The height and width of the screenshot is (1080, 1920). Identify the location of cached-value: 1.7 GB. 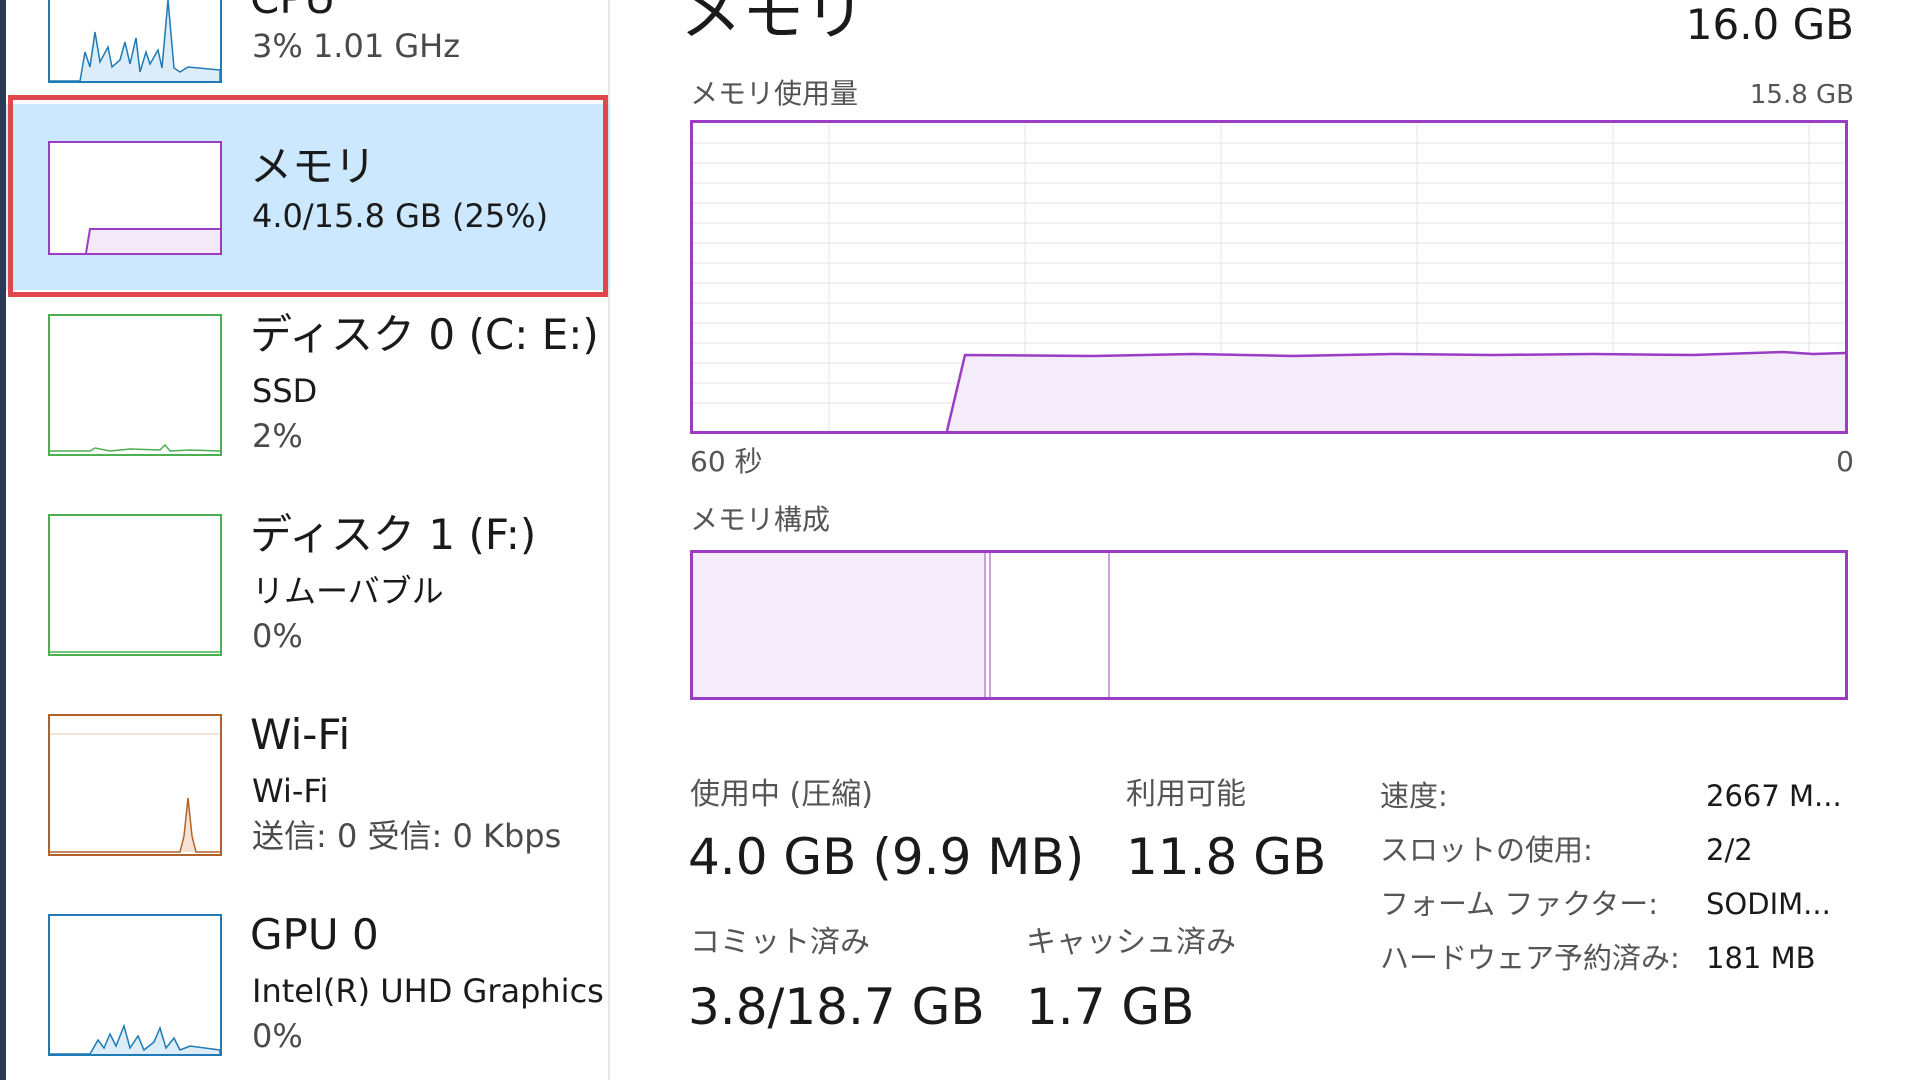
(1110, 1007).